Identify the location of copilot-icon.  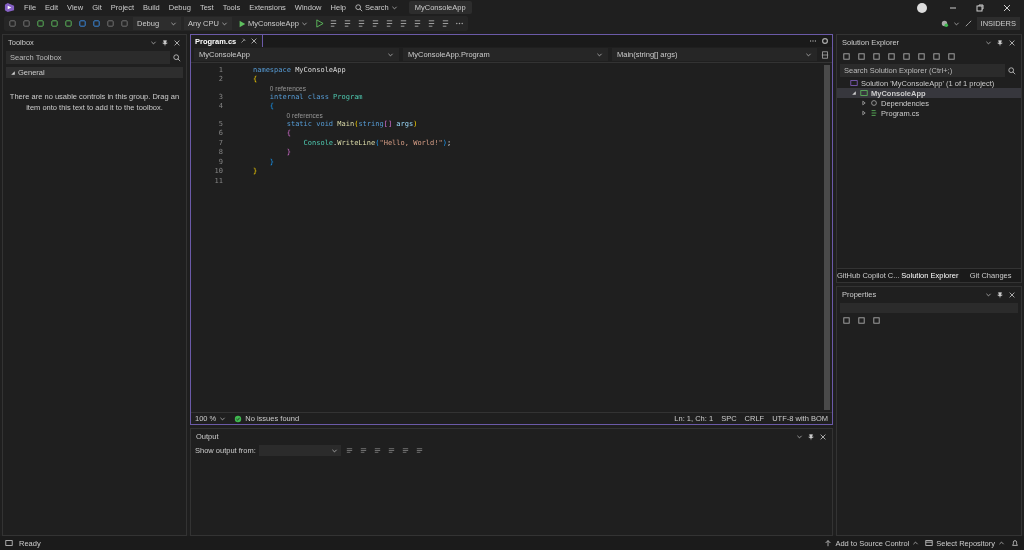
(944, 23).